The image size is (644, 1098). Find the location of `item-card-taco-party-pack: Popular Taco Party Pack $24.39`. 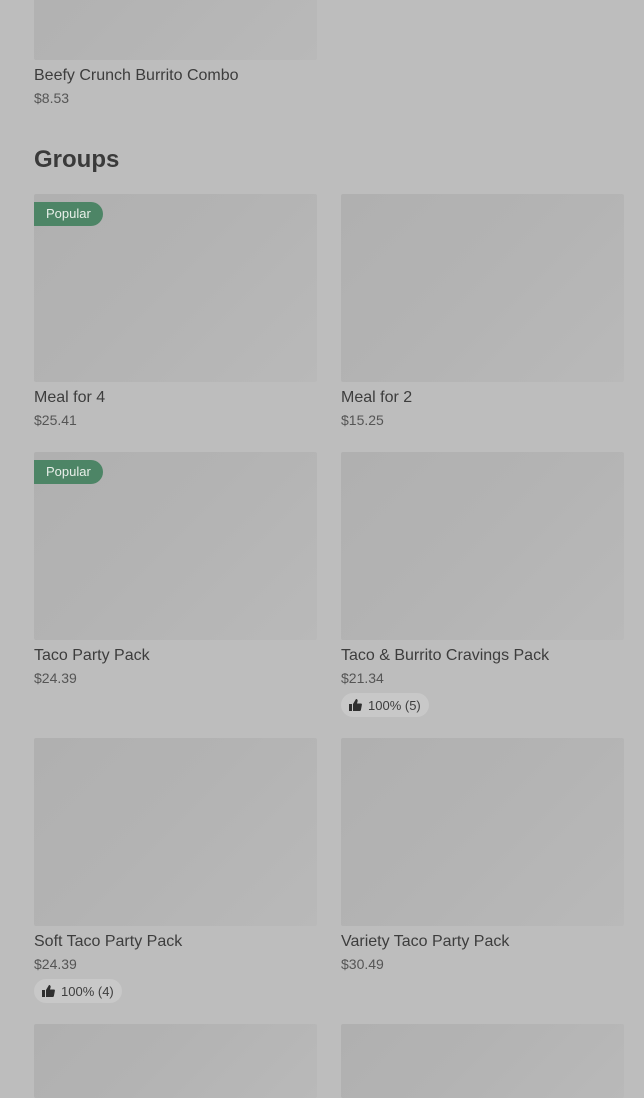

item-card-taco-party-pack: Popular Taco Party Pack $24.39 is located at coordinates (175, 569).